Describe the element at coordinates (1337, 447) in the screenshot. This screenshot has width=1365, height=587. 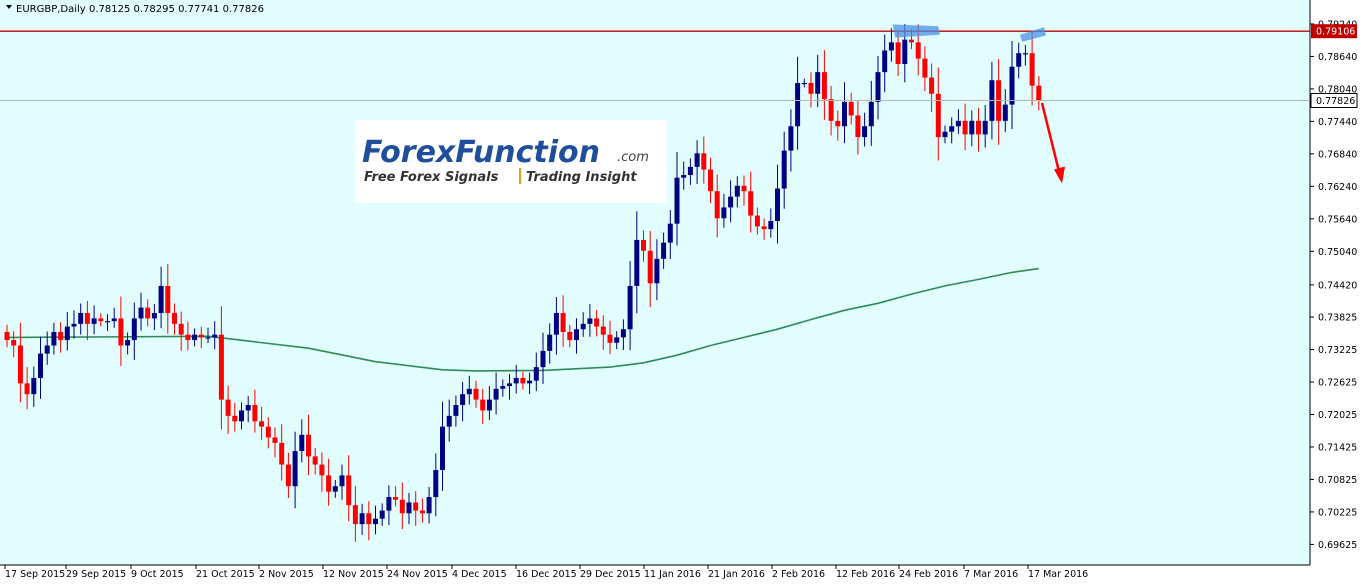
I see `price-tick-label: 0.71425` at that location.